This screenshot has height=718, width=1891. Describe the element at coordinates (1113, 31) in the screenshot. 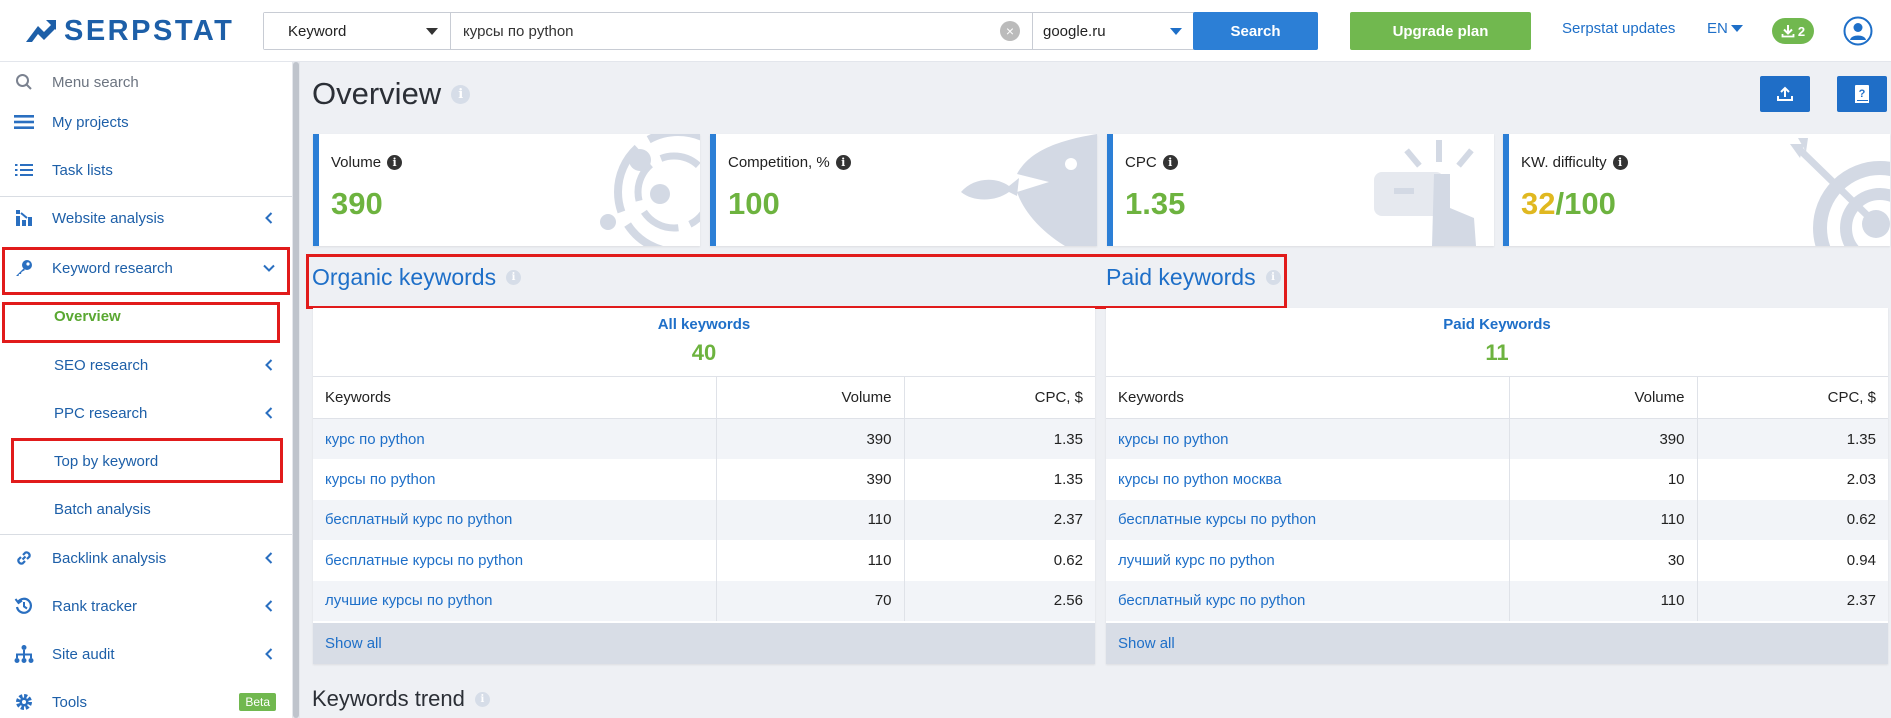

I see `search-database-select: google.ru` at that location.